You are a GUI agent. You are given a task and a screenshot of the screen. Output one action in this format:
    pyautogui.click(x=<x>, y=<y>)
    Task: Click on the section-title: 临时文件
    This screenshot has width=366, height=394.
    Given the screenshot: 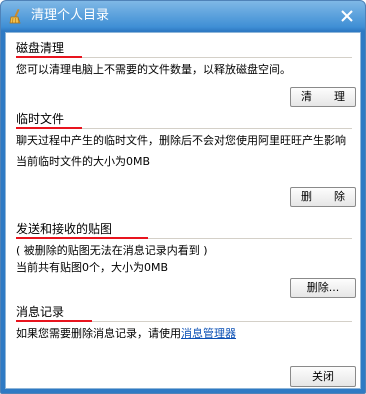 What is the action you would take?
    pyautogui.click(x=40, y=119)
    